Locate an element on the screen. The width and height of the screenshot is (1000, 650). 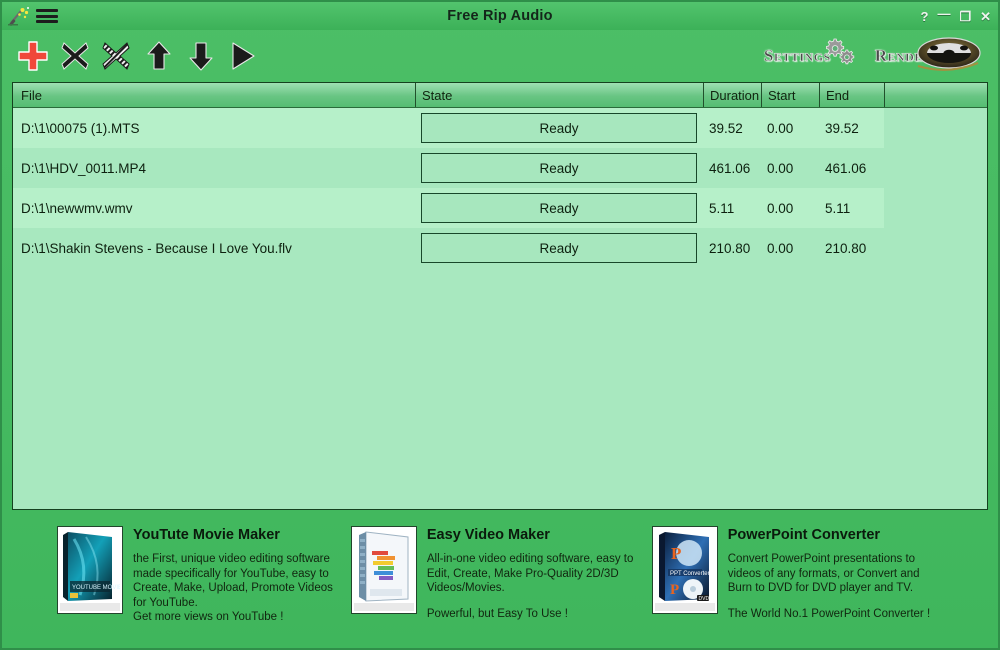
promo-title: PowerPoint Converter is located at coordinates (829, 535).